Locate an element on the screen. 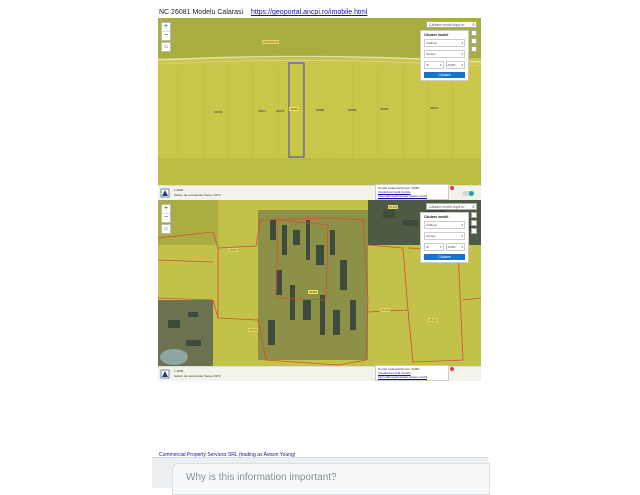 Image resolution: width=640 pixels, height=495 pixels. layer-toggle is located at coordinates (468, 193).